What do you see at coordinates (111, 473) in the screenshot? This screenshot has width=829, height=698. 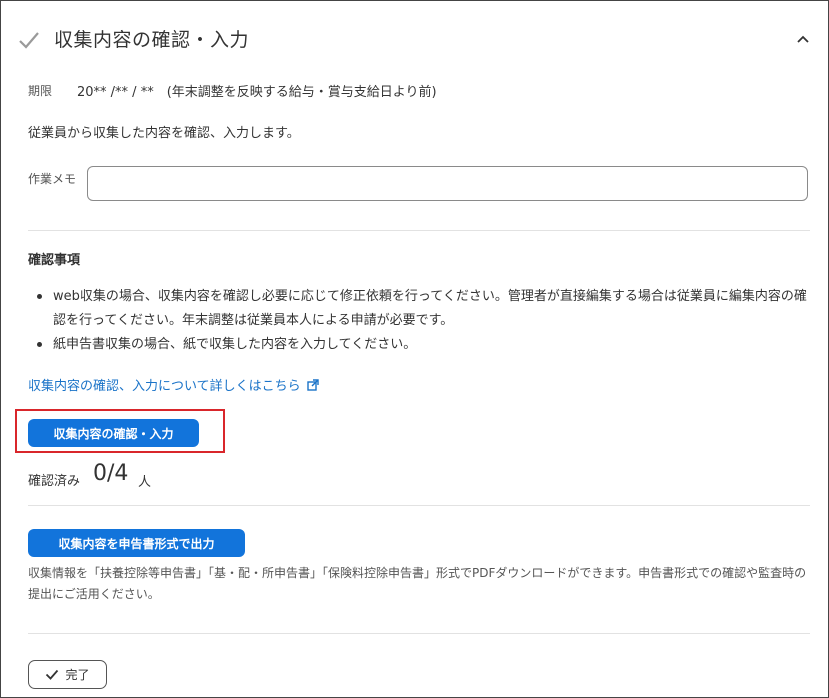 I see `confirmed-count: 0/4` at bounding box center [111, 473].